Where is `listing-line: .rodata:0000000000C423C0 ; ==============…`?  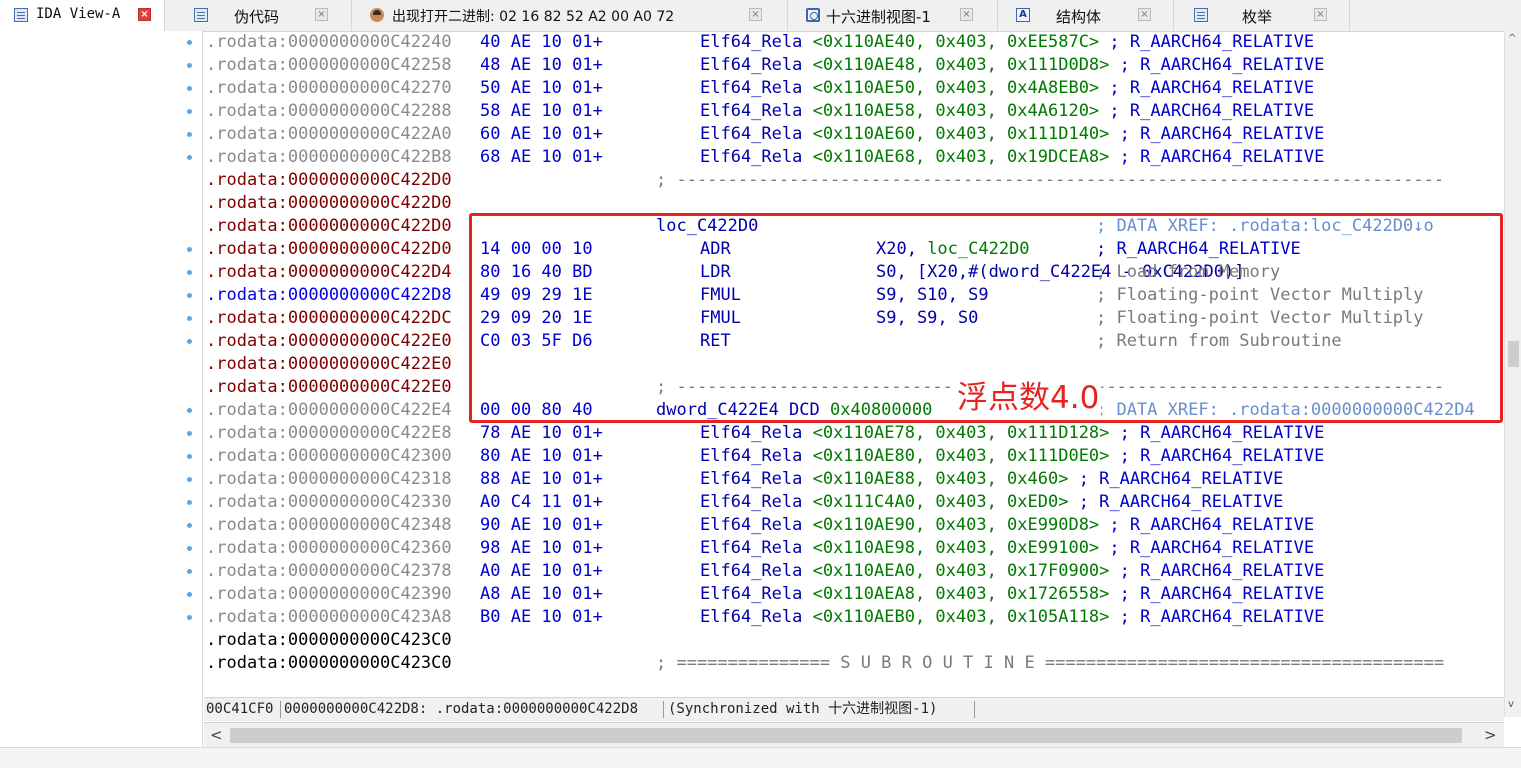 listing-line: .rodata:0000000000C423C0 ; ==============… is located at coordinates (854, 663).